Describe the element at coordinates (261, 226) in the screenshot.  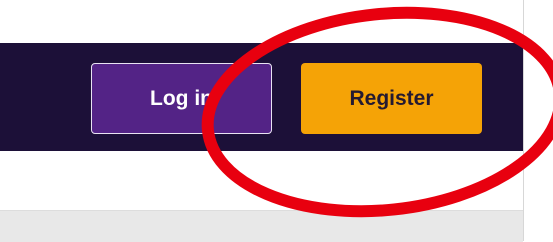
I see `content-panel` at that location.